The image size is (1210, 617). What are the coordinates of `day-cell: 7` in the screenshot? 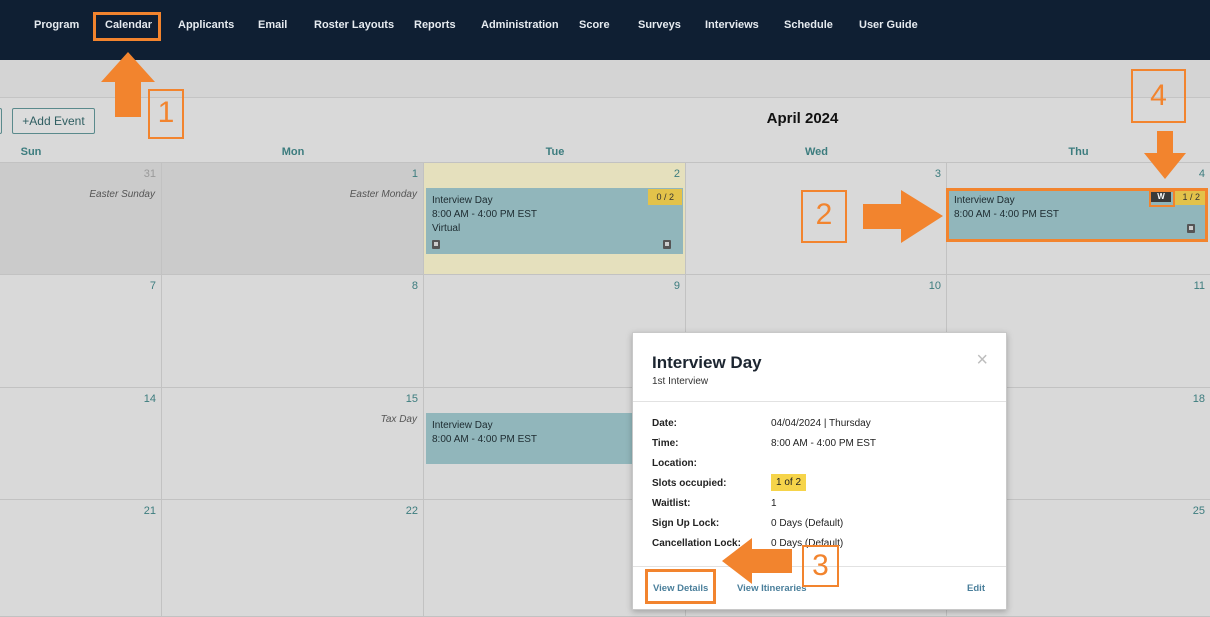 It's located at (81, 331).